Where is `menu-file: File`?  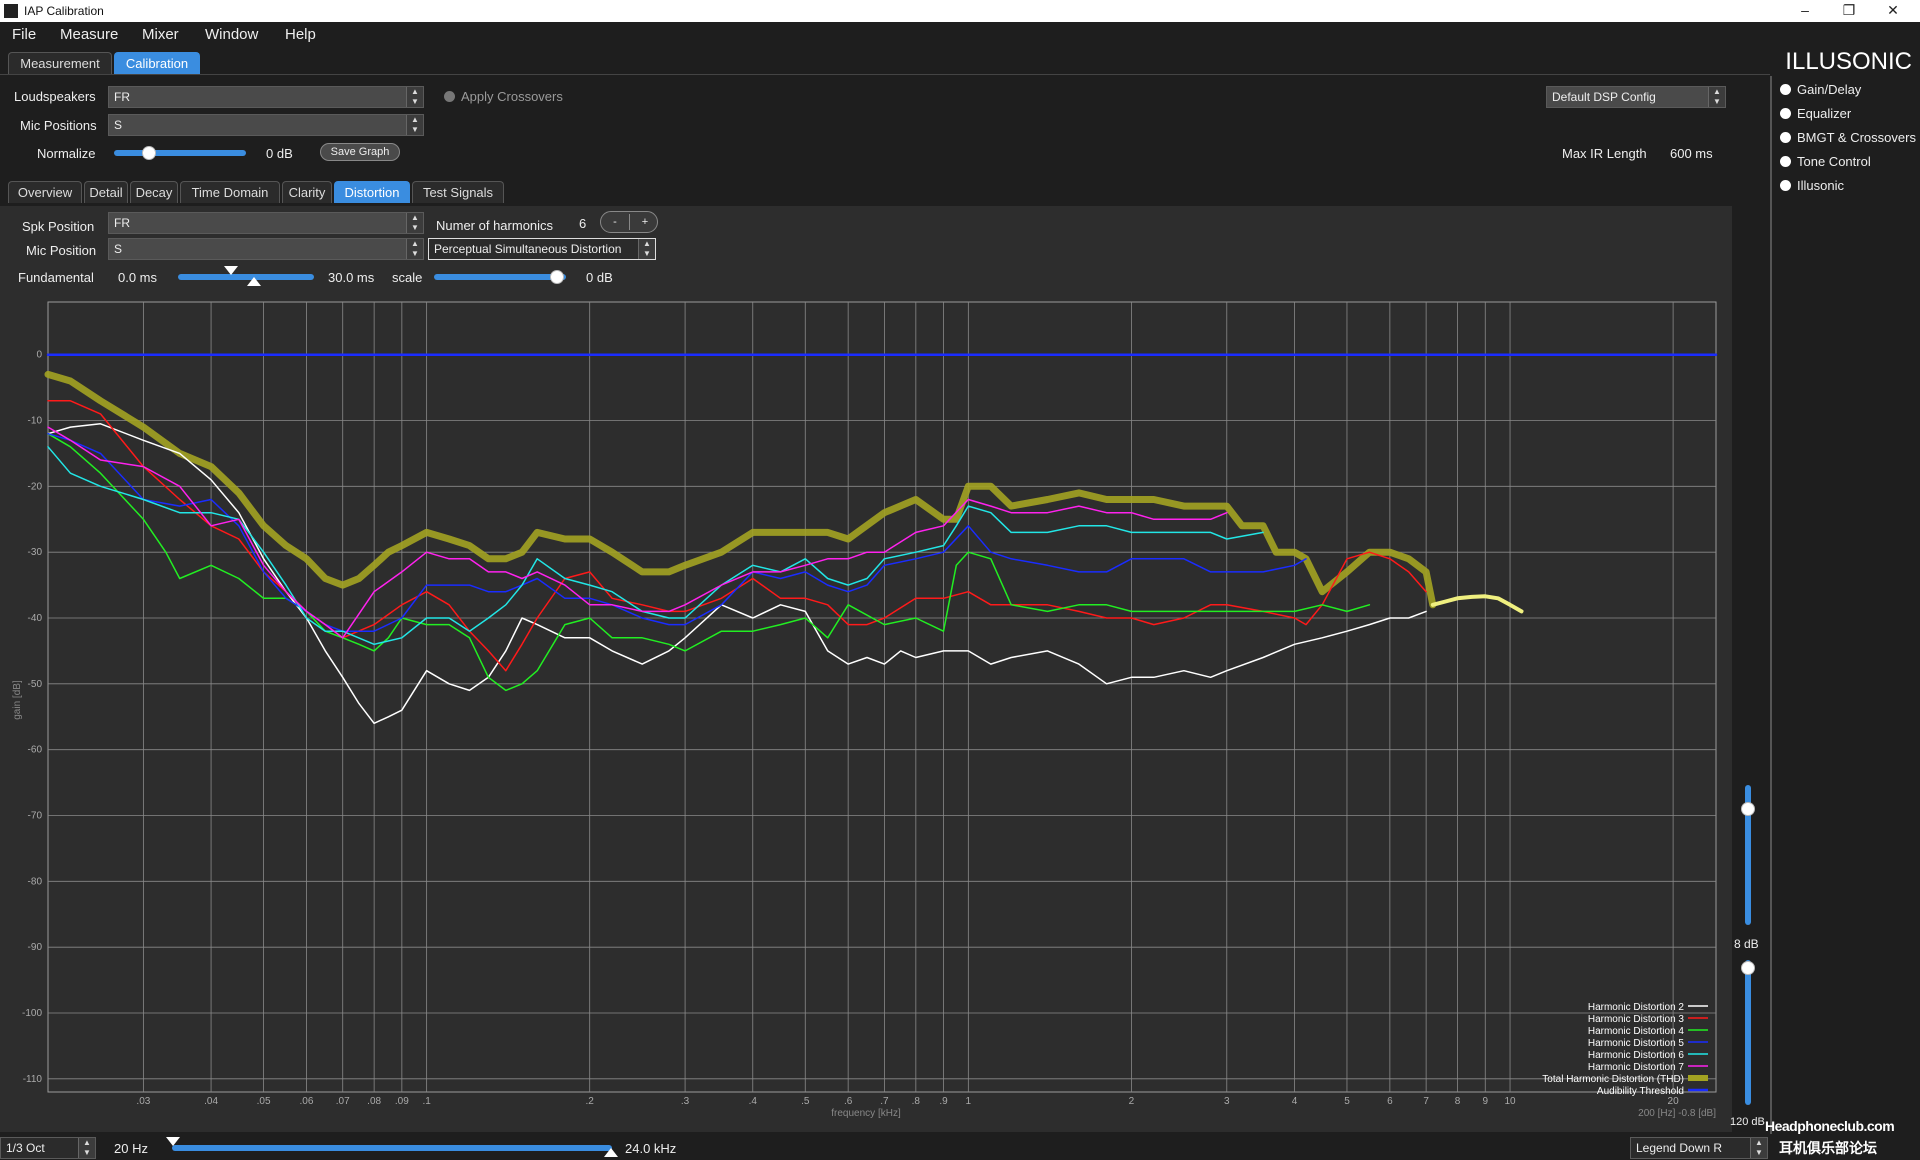
menu-file: File is located at coordinates (24, 34).